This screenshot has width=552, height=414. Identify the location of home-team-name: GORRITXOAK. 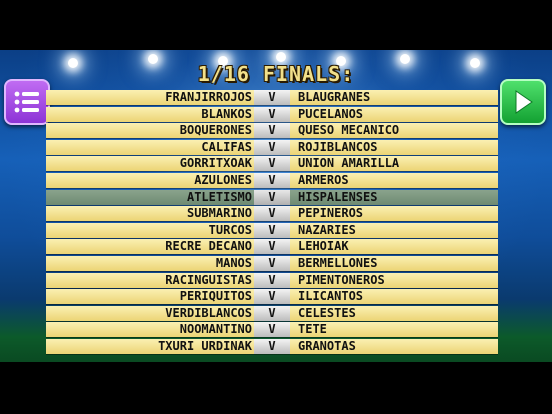
(215, 163).